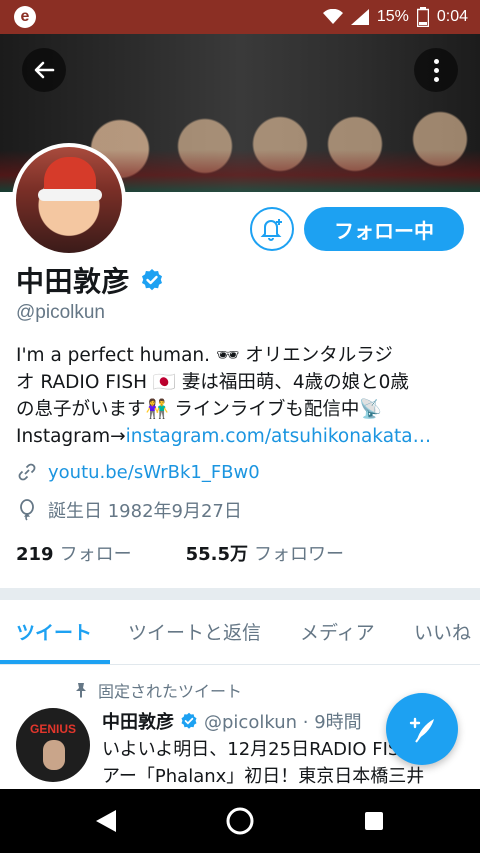 Image resolution: width=480 pixels, height=853 pixels. I want to click on name-row: 中田敦彦, so click(90, 280).